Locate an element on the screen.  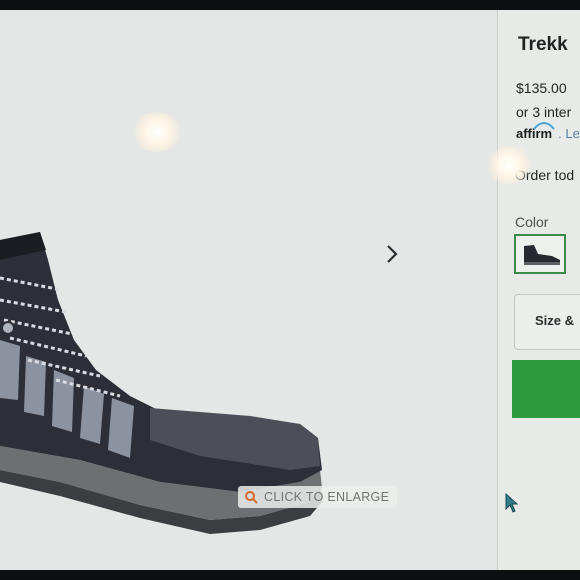
affirm-arc-icon is located at coordinates (544, 126).